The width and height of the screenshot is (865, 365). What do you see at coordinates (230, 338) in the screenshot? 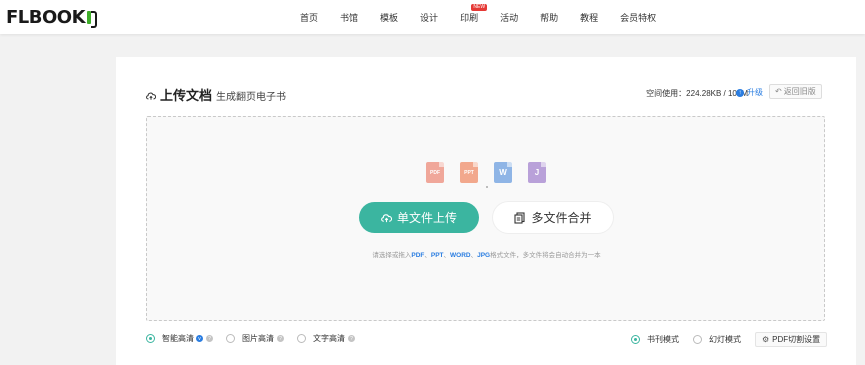
I see `radio-image-hd` at bounding box center [230, 338].